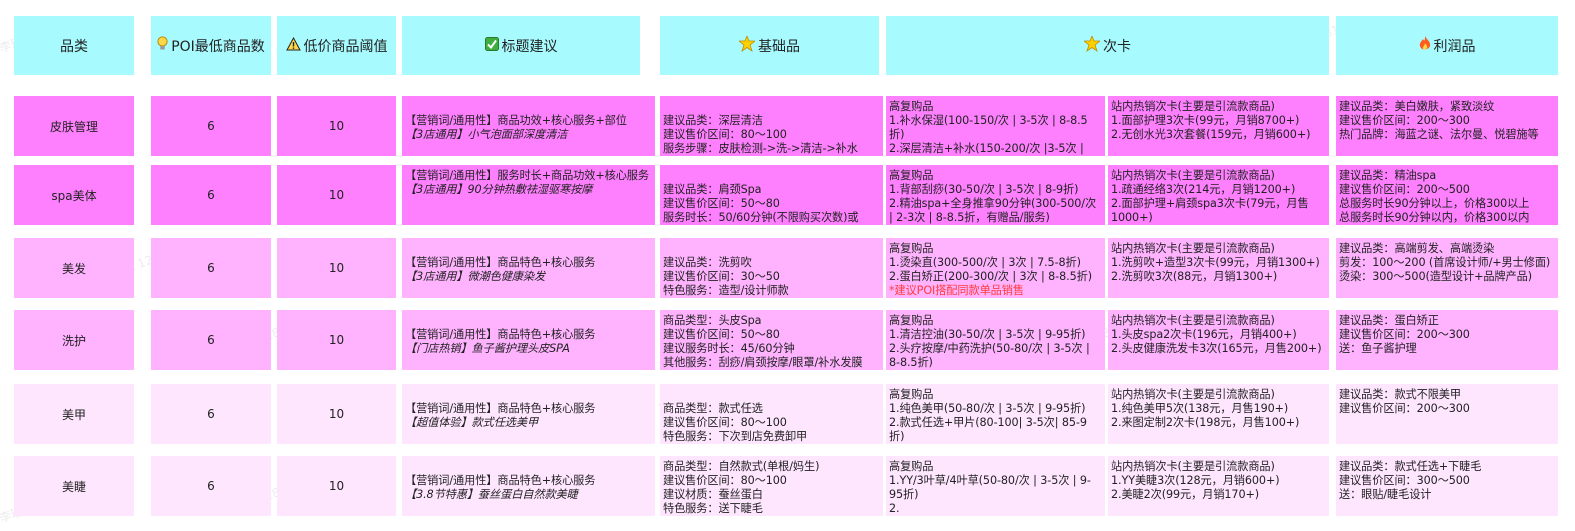 The height and width of the screenshot is (531, 1575). Describe the element at coordinates (528, 414) in the screenshot. I see `title-suggest-cell: 【营销词/通用性】商品特色+核心服务 【超值体验】款式任选美甲` at that location.